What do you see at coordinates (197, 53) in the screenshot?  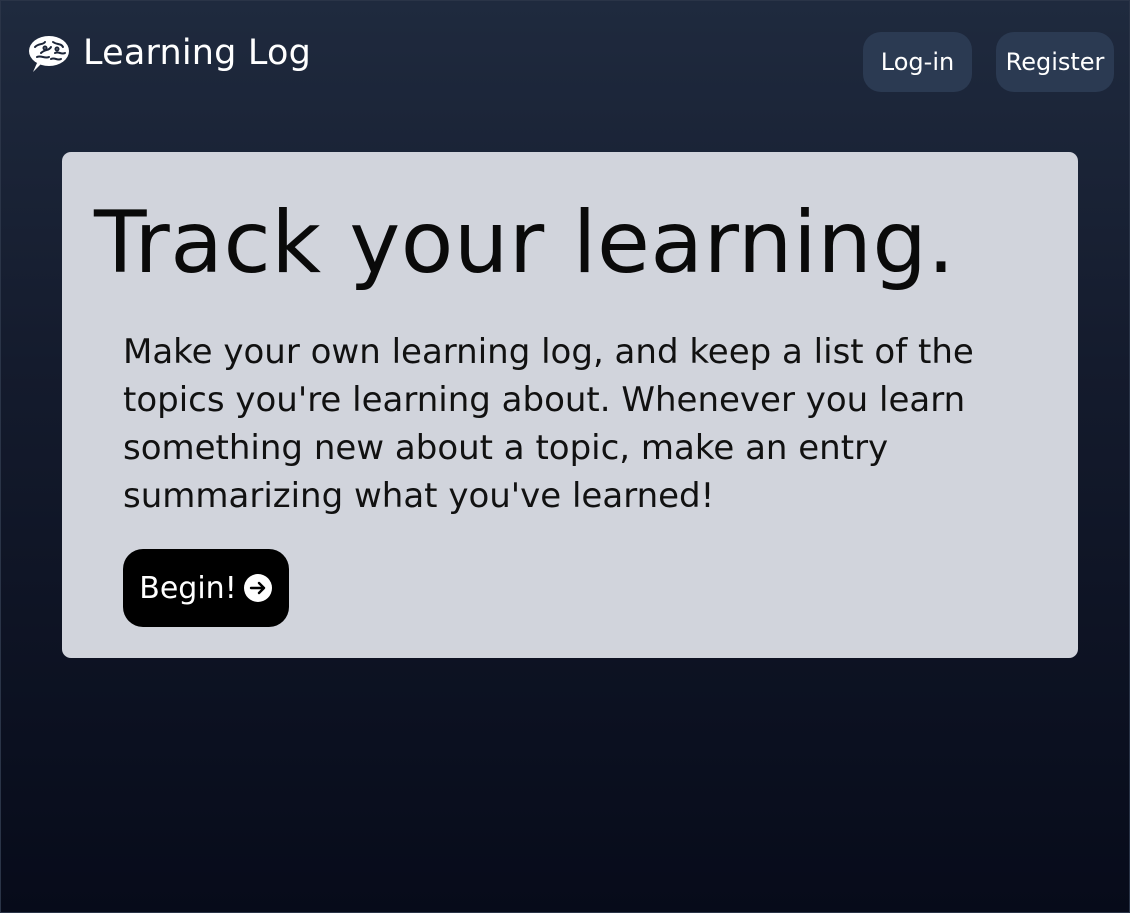 I see `brand-title: Learning Log` at bounding box center [197, 53].